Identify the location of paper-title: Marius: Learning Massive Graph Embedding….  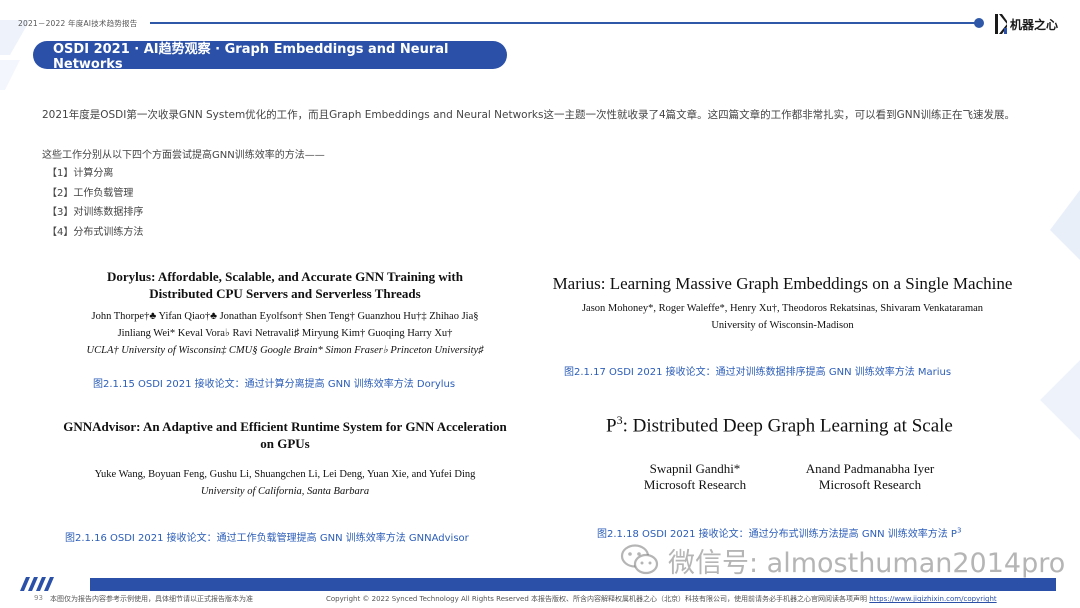
(782, 283).